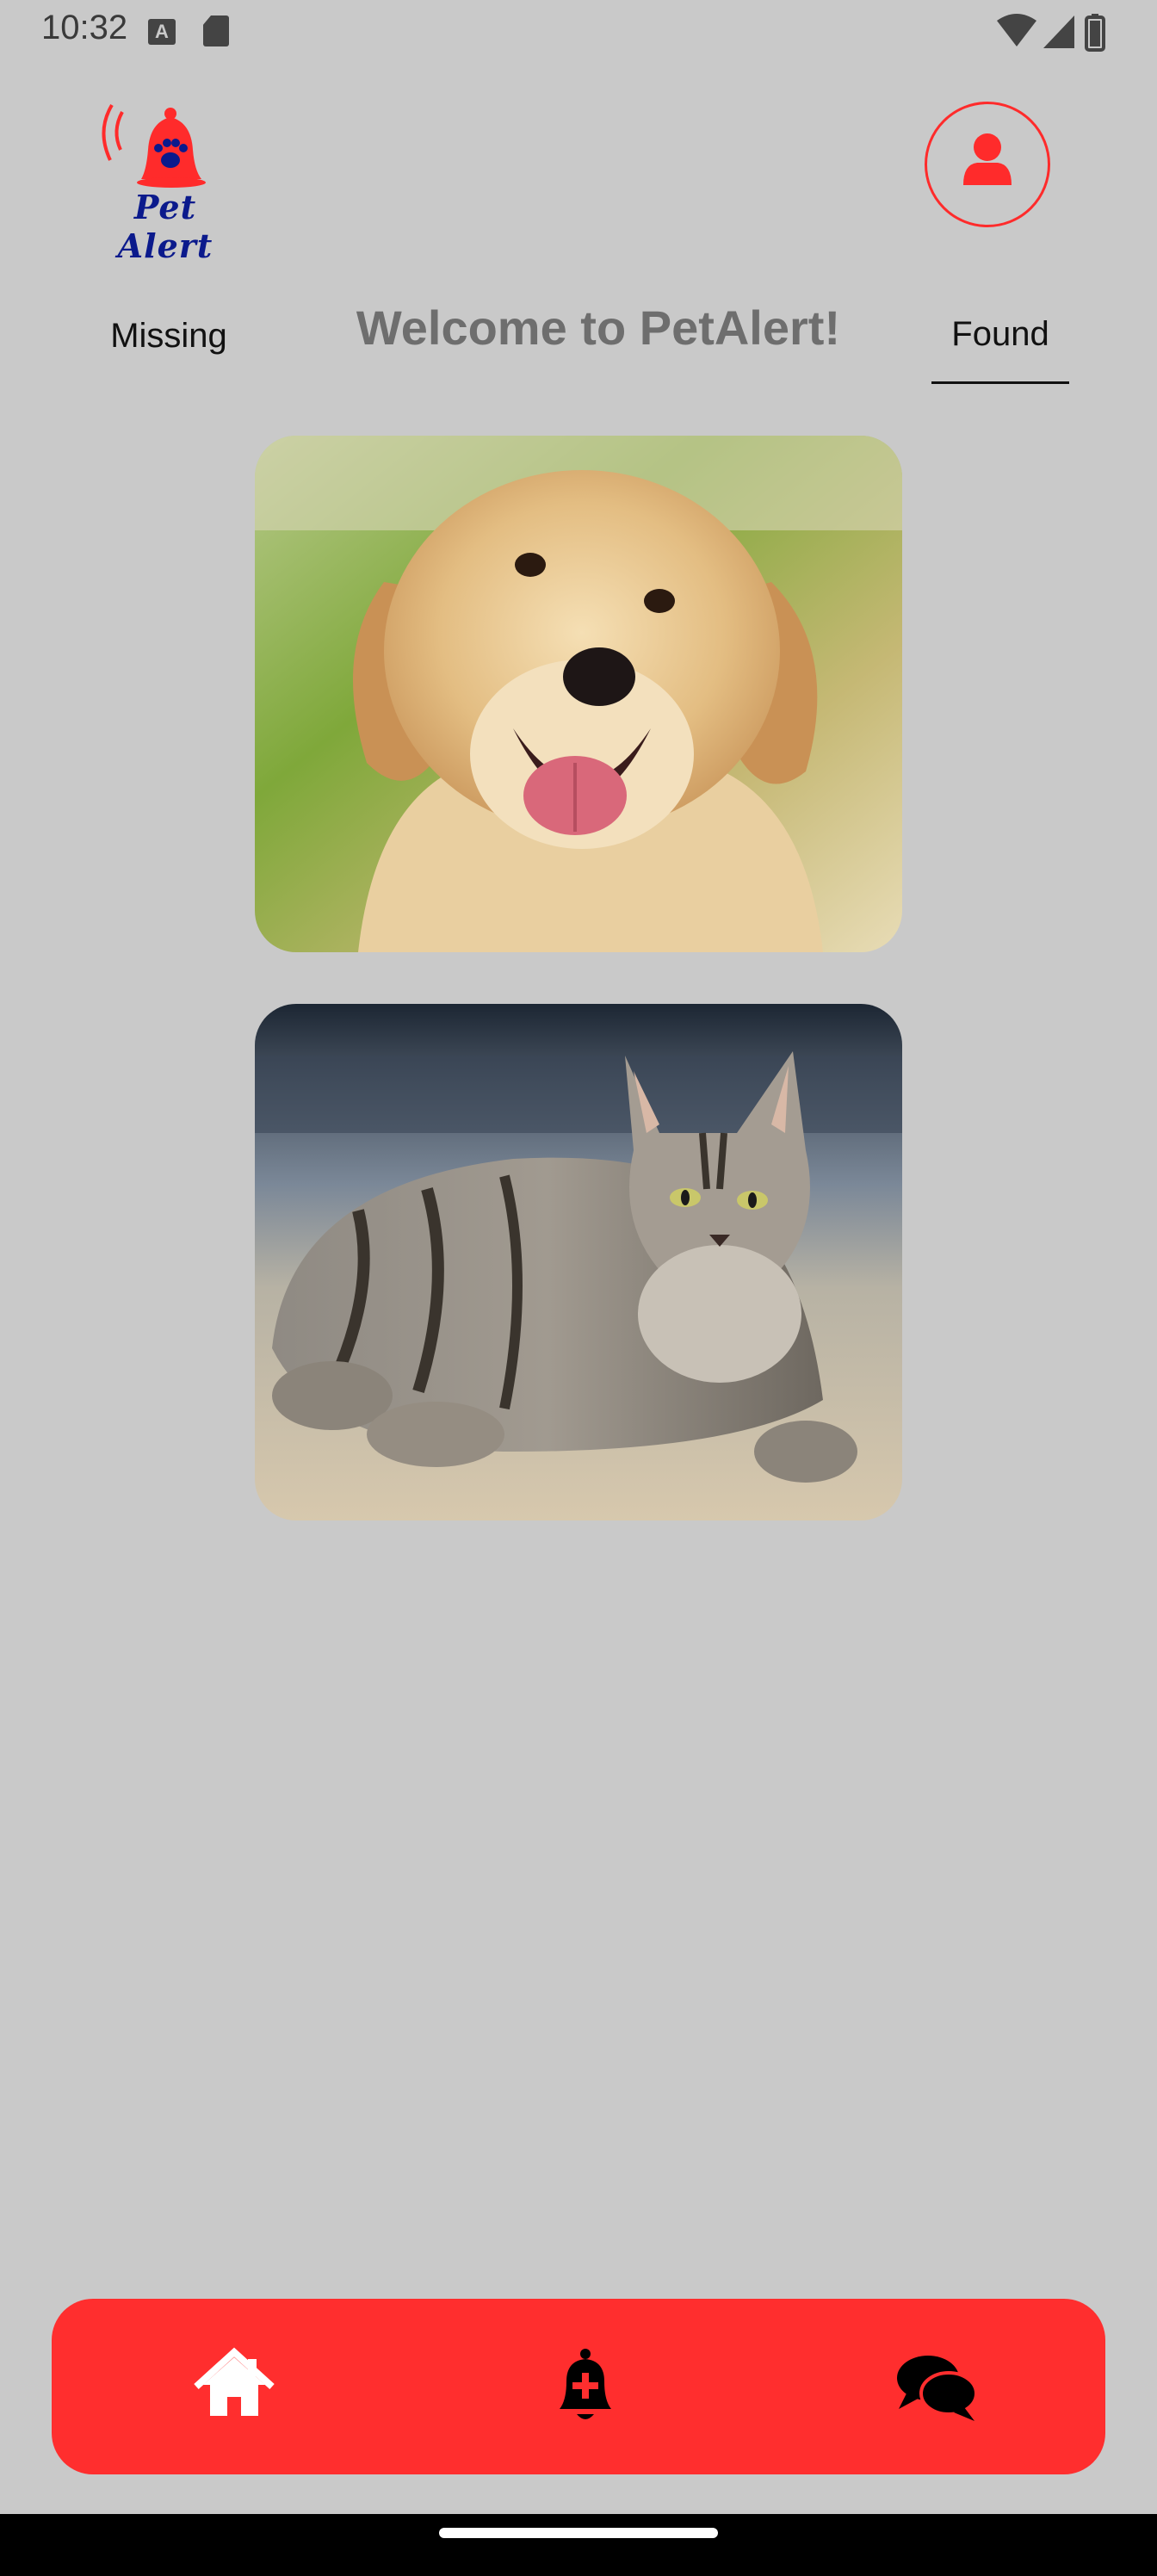 The width and height of the screenshot is (1157, 2576). Describe the element at coordinates (579, 2545) in the screenshot. I see `system-nav-bar` at that location.